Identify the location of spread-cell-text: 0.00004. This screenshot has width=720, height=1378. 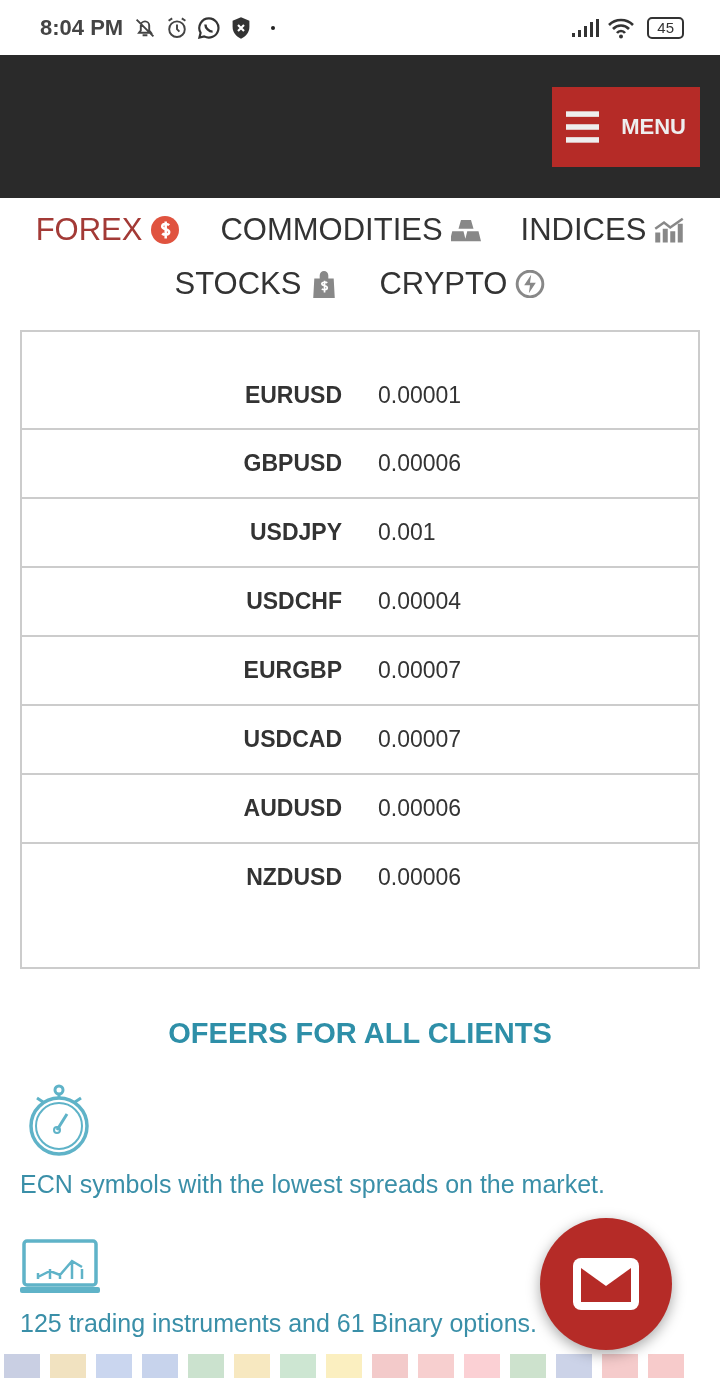
(420, 601).